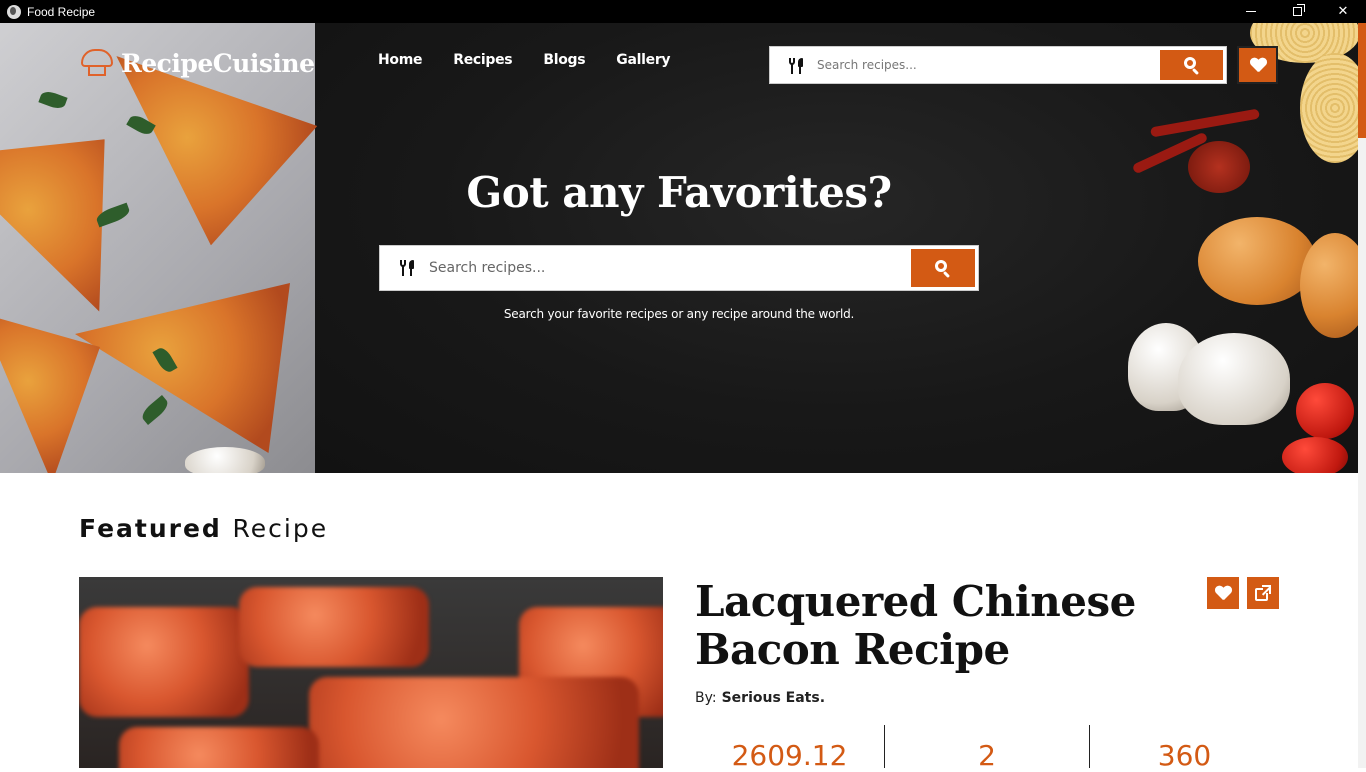 The image size is (1366, 772). I want to click on header-search-button, so click(1191, 65).